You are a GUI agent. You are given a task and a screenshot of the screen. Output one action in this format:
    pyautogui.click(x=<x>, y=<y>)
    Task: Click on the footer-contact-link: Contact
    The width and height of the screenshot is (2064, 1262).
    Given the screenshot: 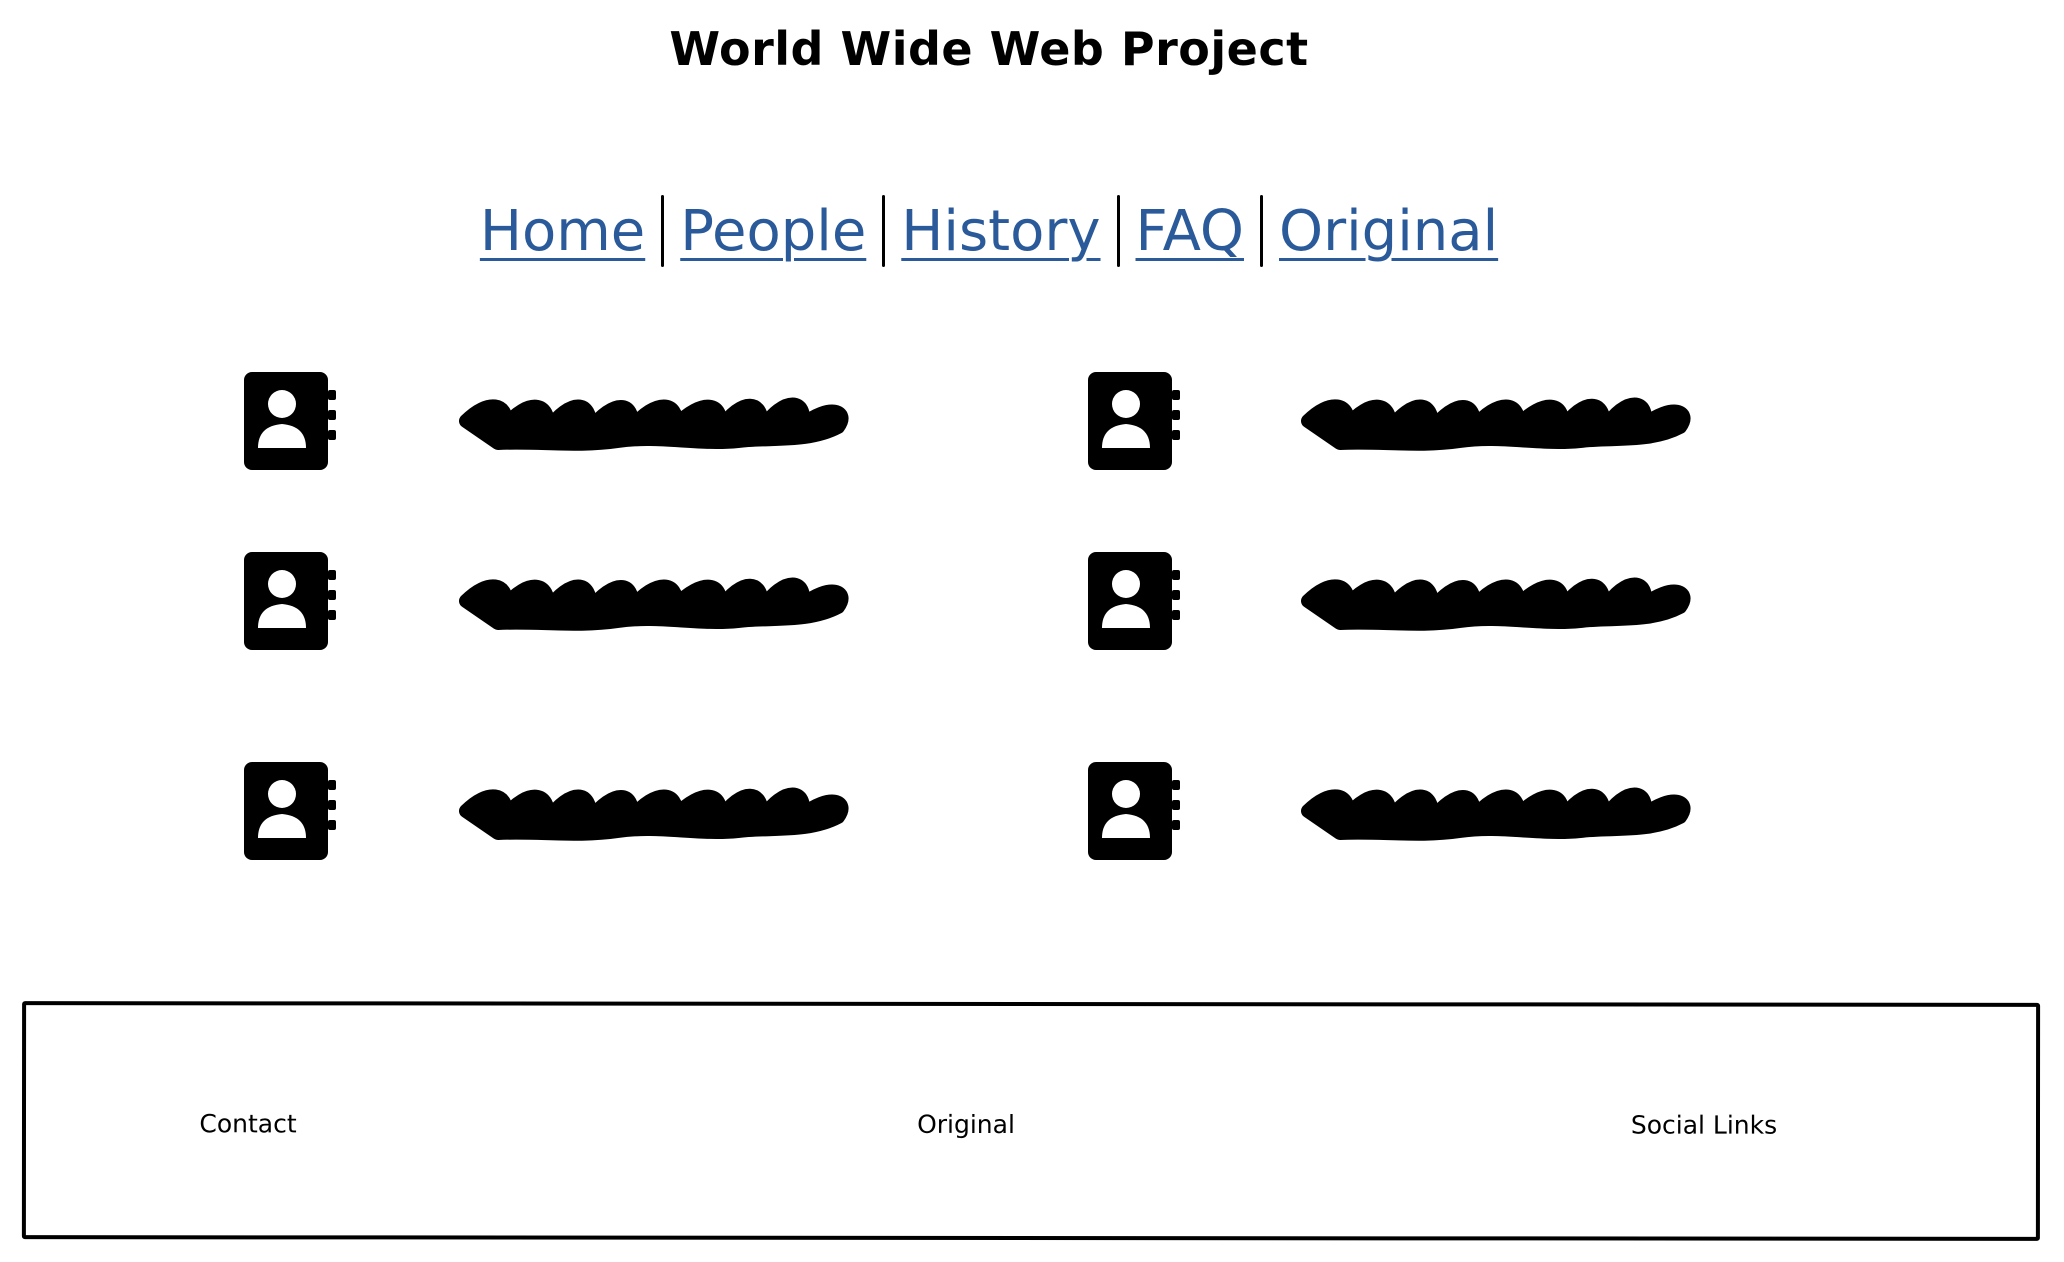 What is the action you would take?
    pyautogui.click(x=247, y=1123)
    